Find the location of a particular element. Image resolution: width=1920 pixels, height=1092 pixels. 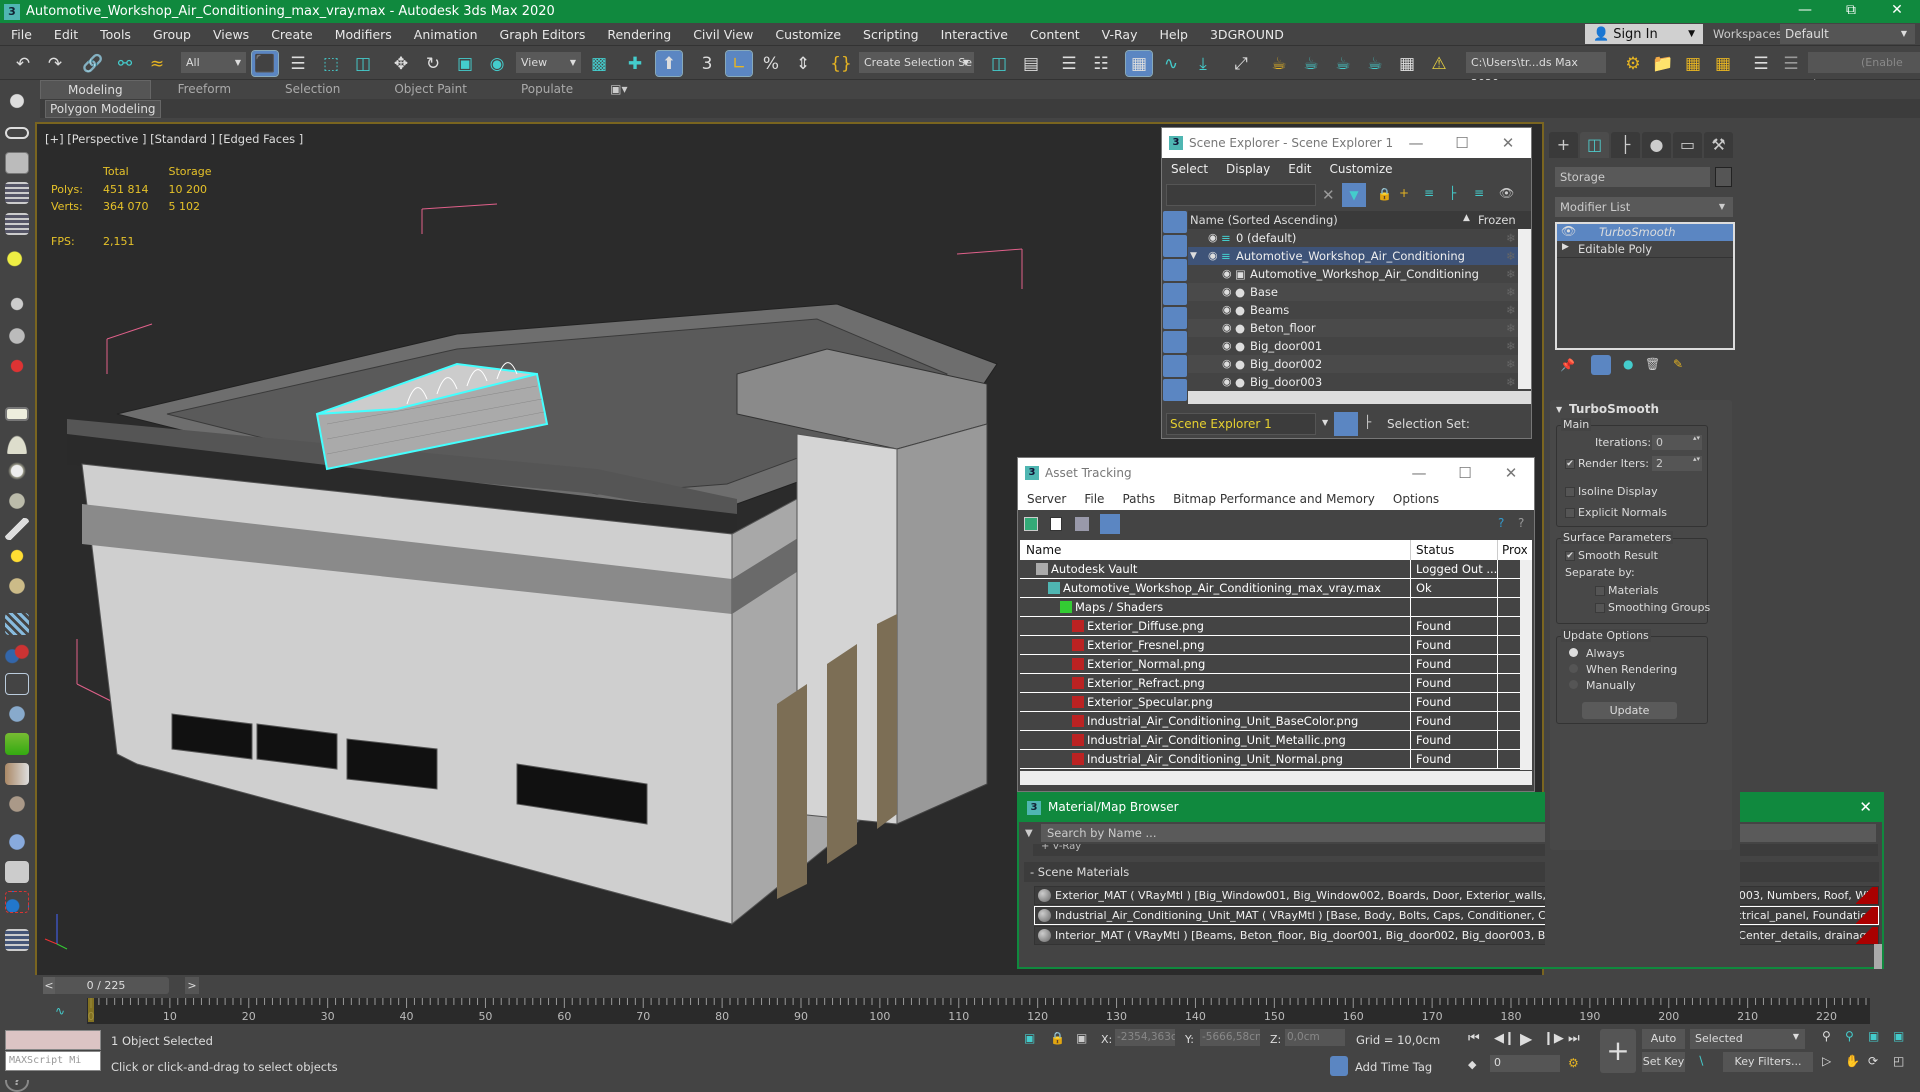

filter-icon: ▼ is located at coordinates (1354, 195).